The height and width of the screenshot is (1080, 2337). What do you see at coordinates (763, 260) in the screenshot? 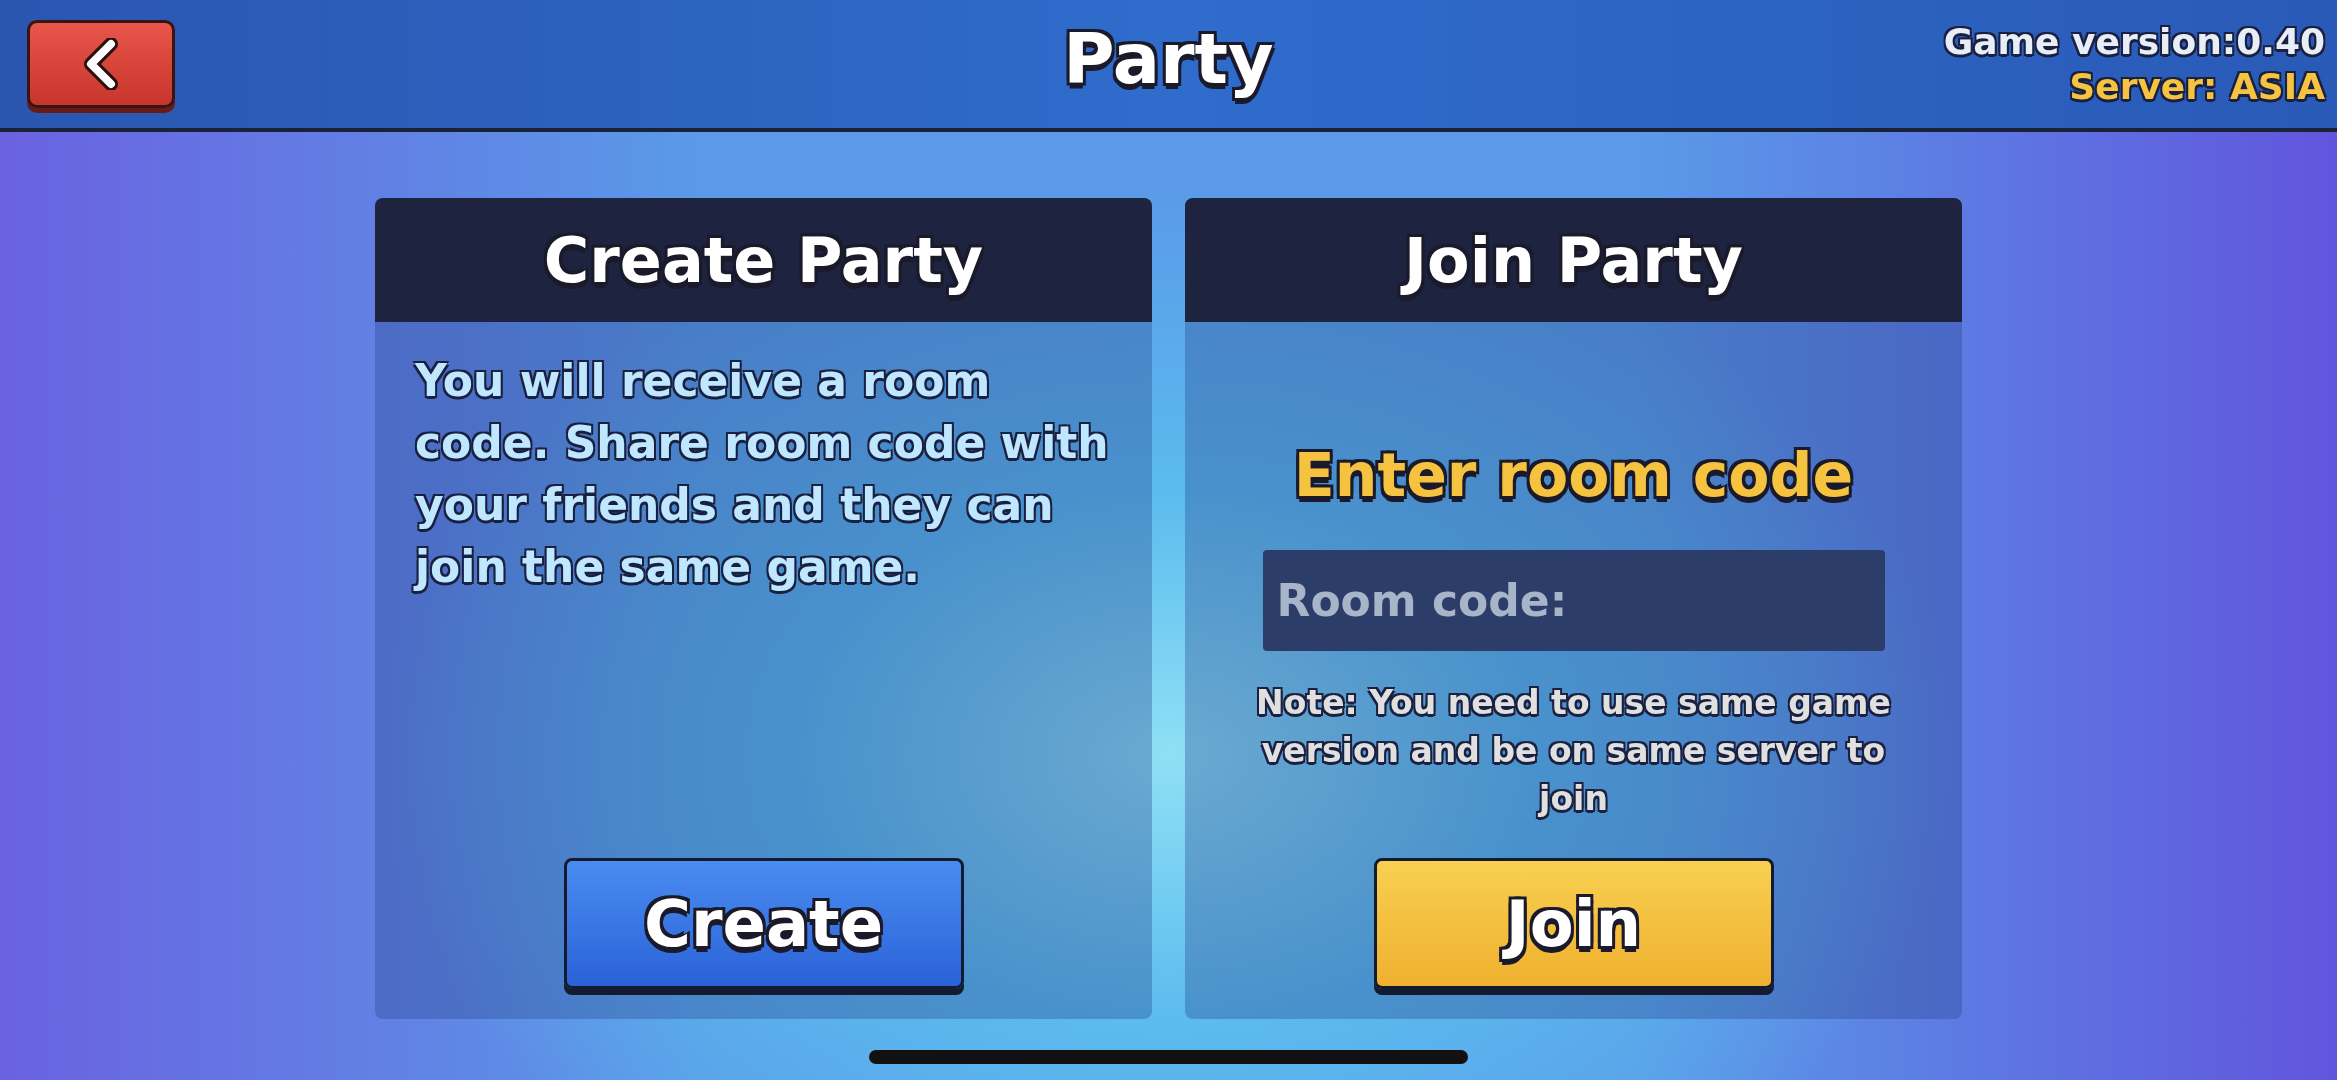
I see `panel-title: Create Party` at bounding box center [763, 260].